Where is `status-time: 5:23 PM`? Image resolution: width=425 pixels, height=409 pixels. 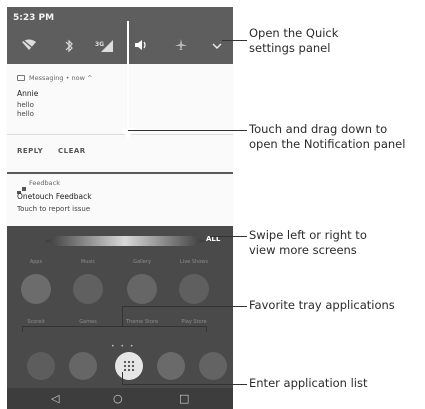
status-time: 5:23 PM is located at coordinates (34, 18).